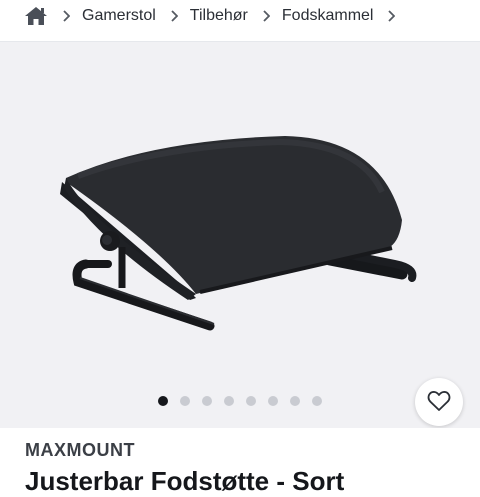 This screenshot has width=480, height=497. What do you see at coordinates (328, 16) in the screenshot?
I see `breadcrumb-item-fodskammel: Fodskammel` at bounding box center [328, 16].